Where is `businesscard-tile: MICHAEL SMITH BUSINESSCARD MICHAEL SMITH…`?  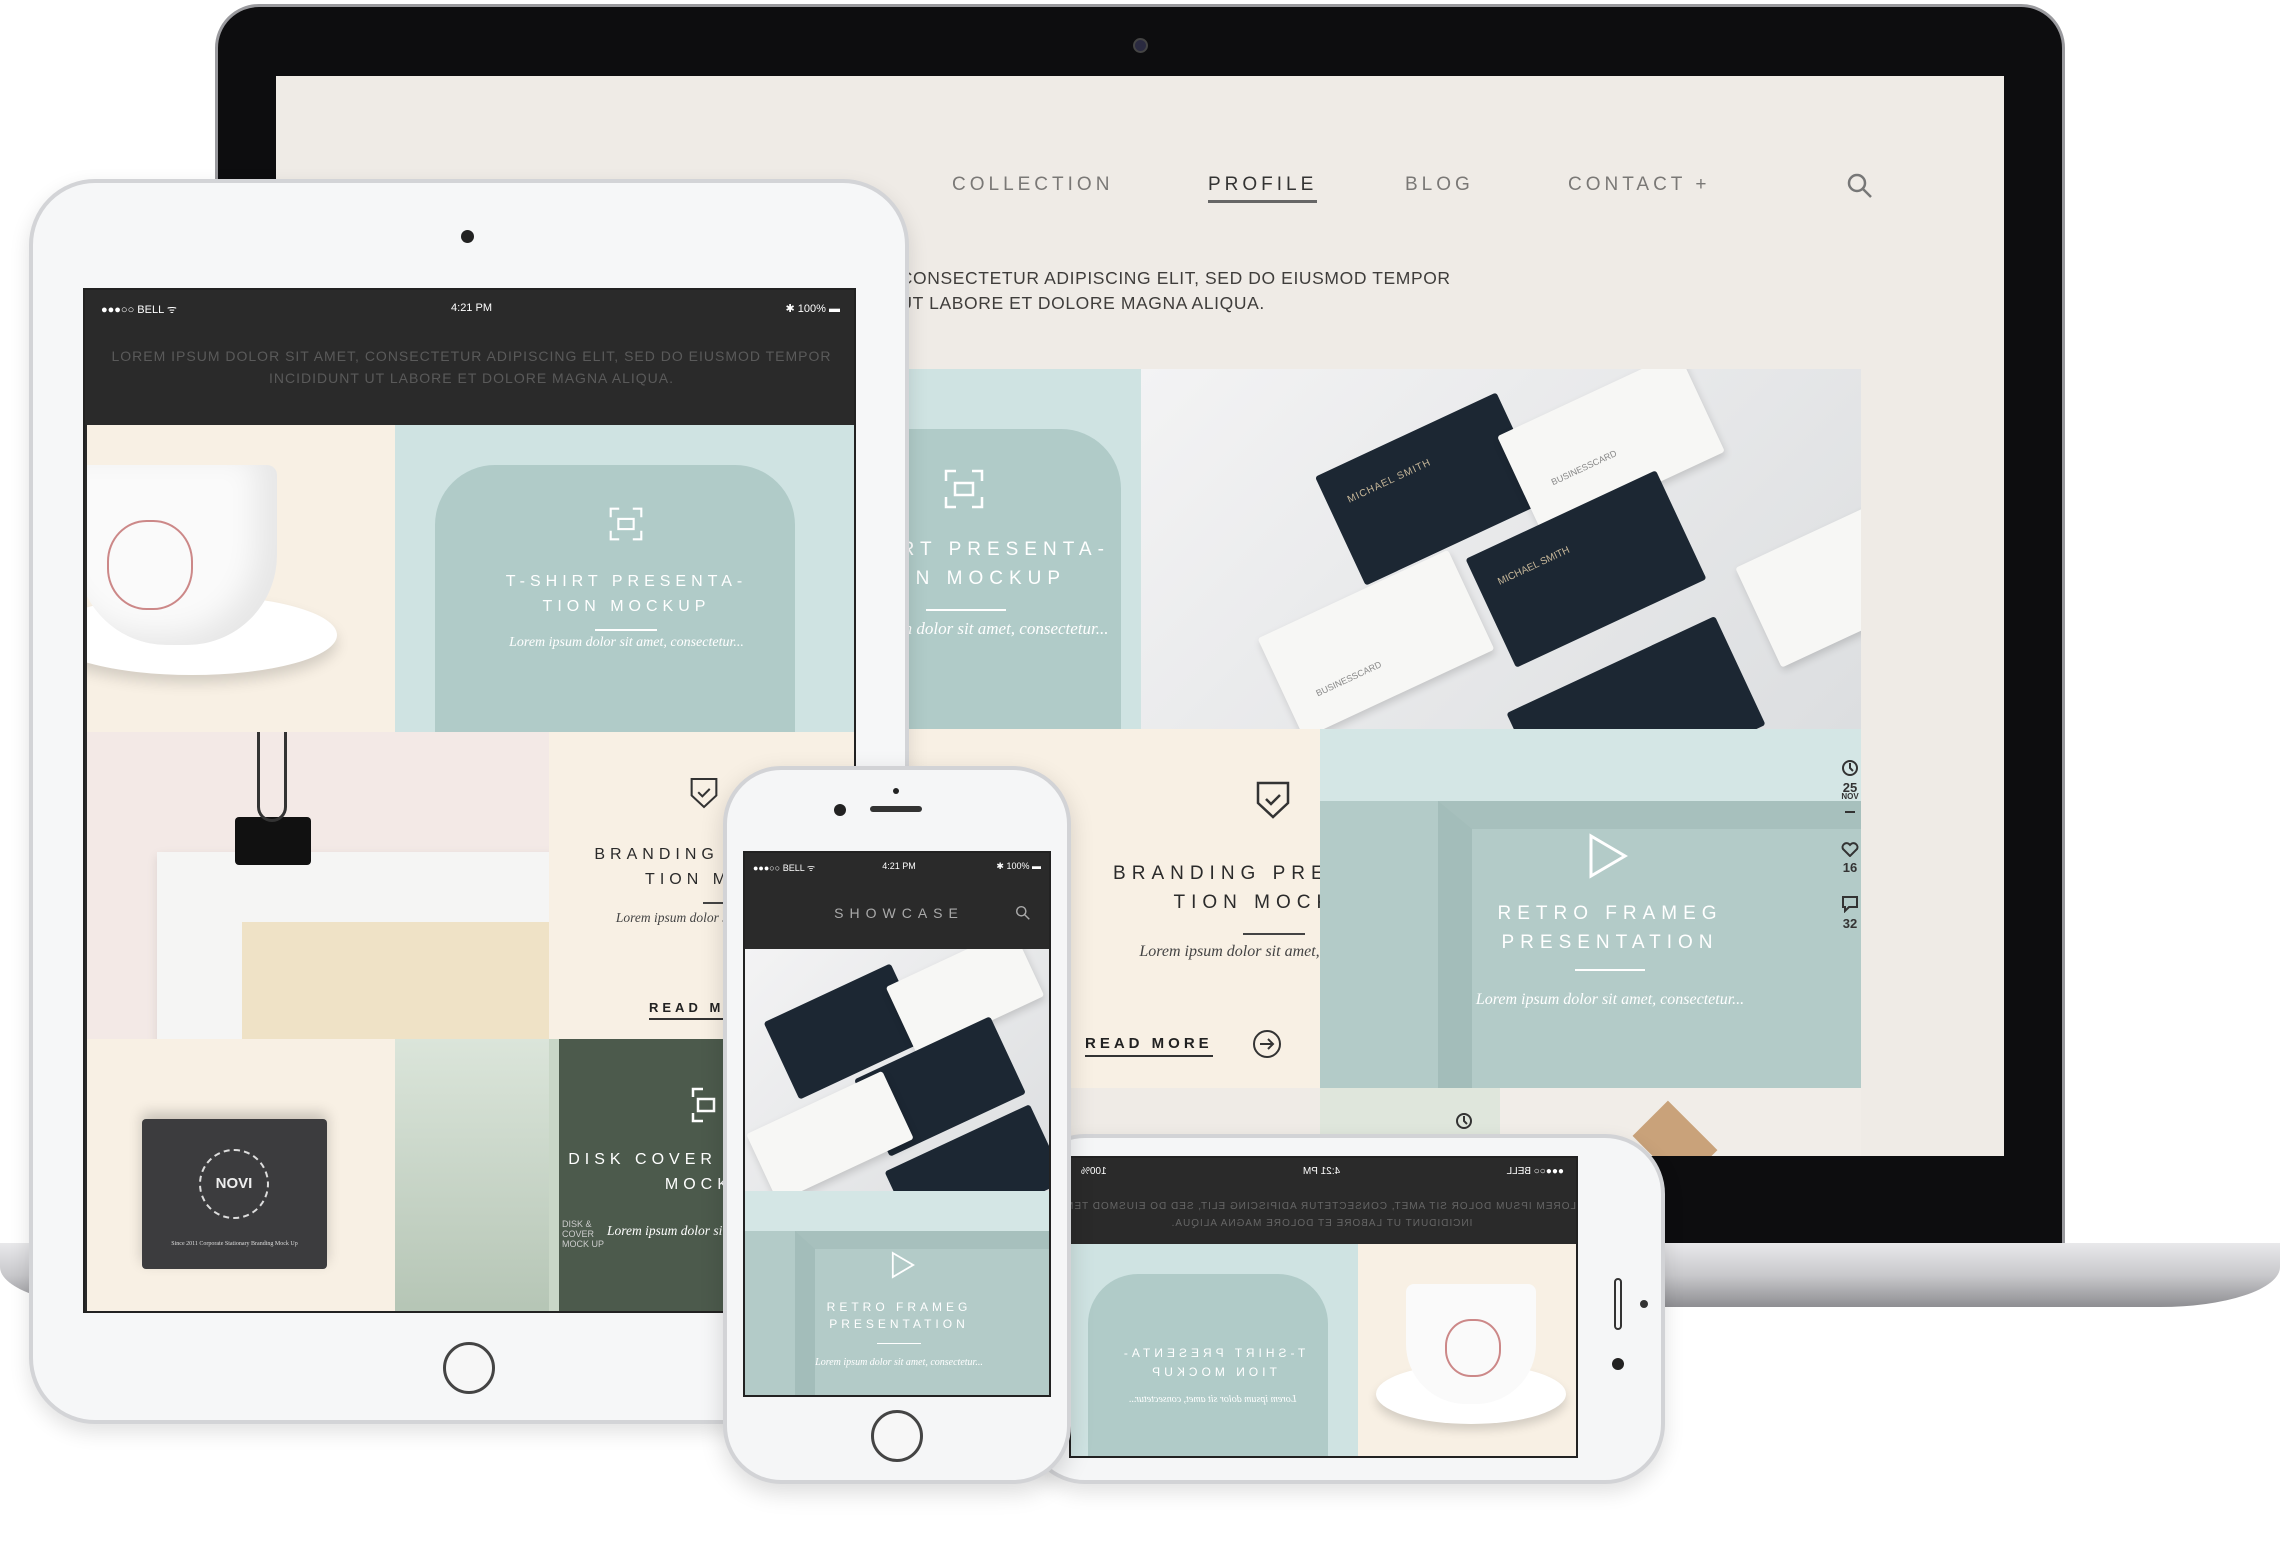 businesscard-tile: MICHAEL SMITH BUSINESSCARD MICHAEL SMITH… is located at coordinates (1501, 549).